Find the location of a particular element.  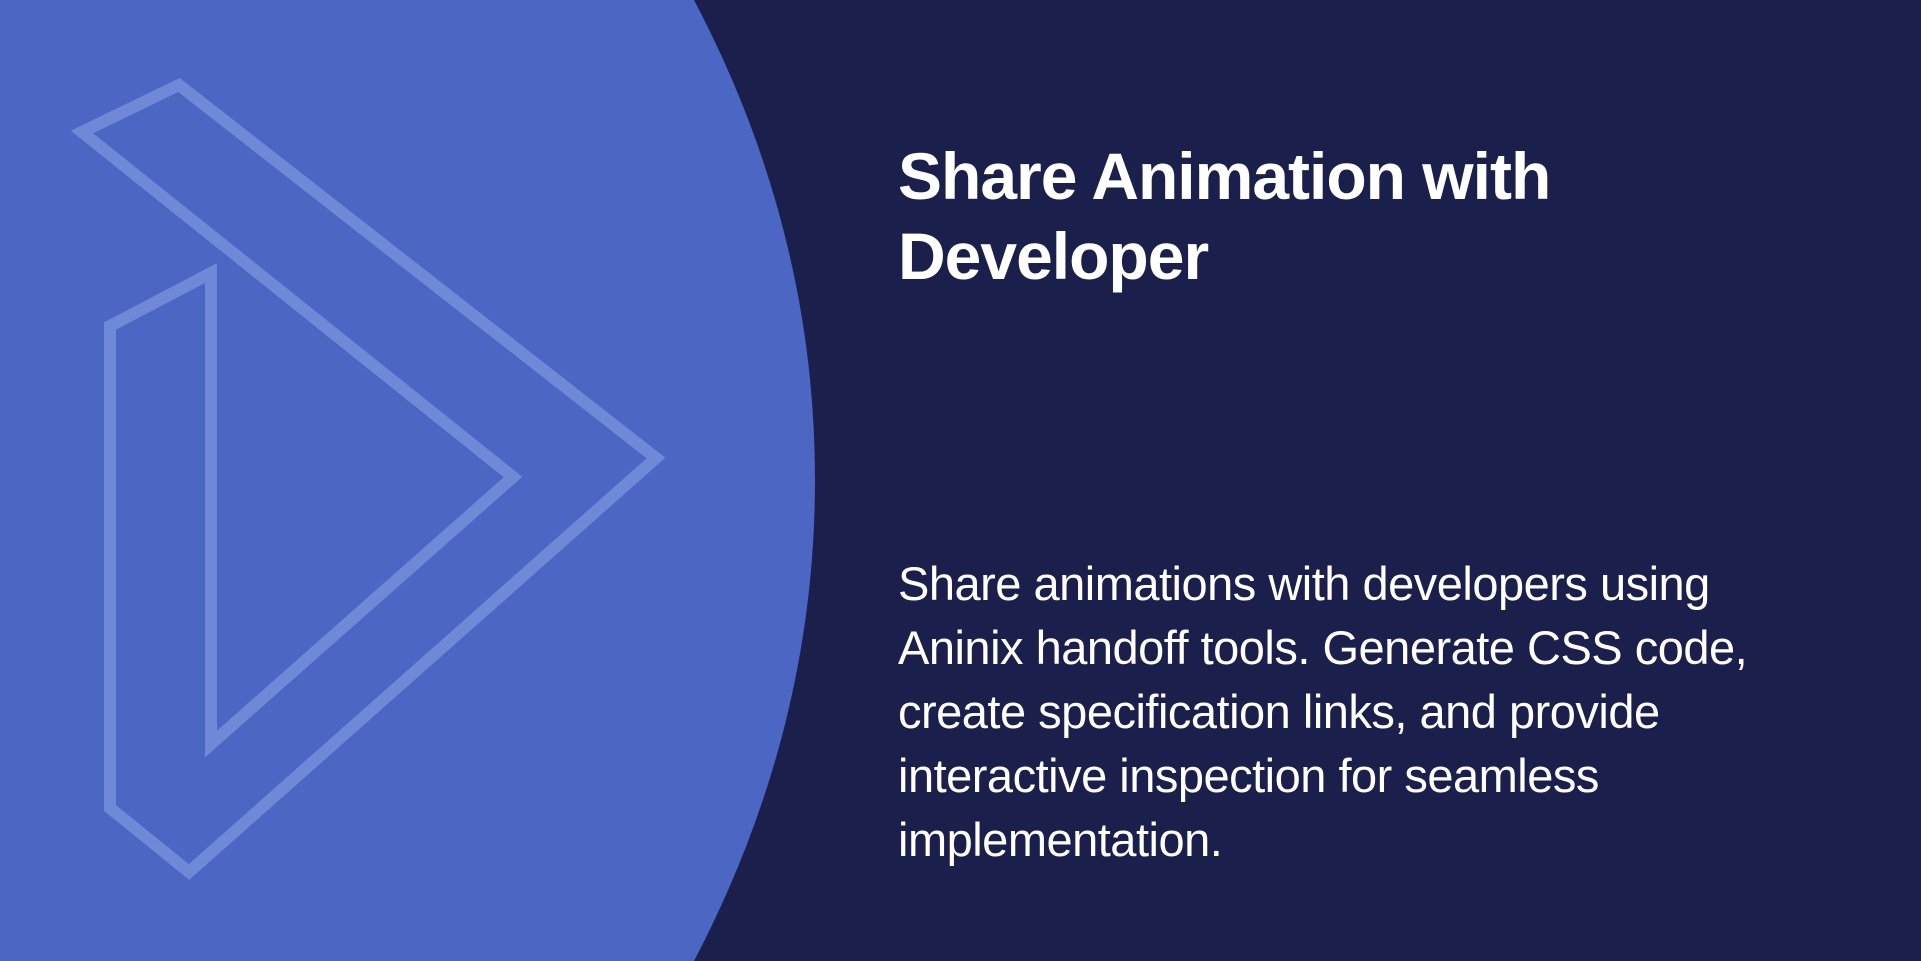

page-title: Share Animation with Developer is located at coordinates (1224, 216).